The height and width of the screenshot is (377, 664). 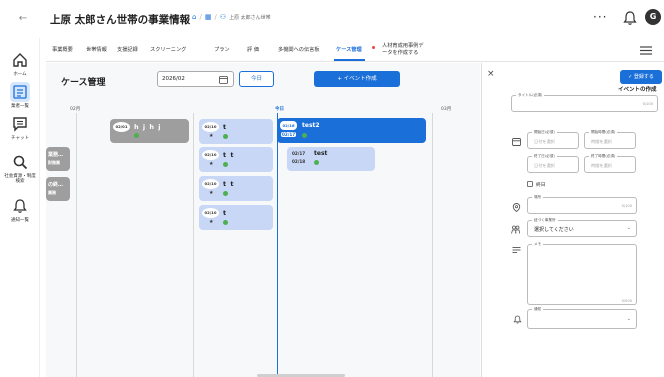 I want to click on tab-evaluation: 評 価, so click(x=253, y=50).